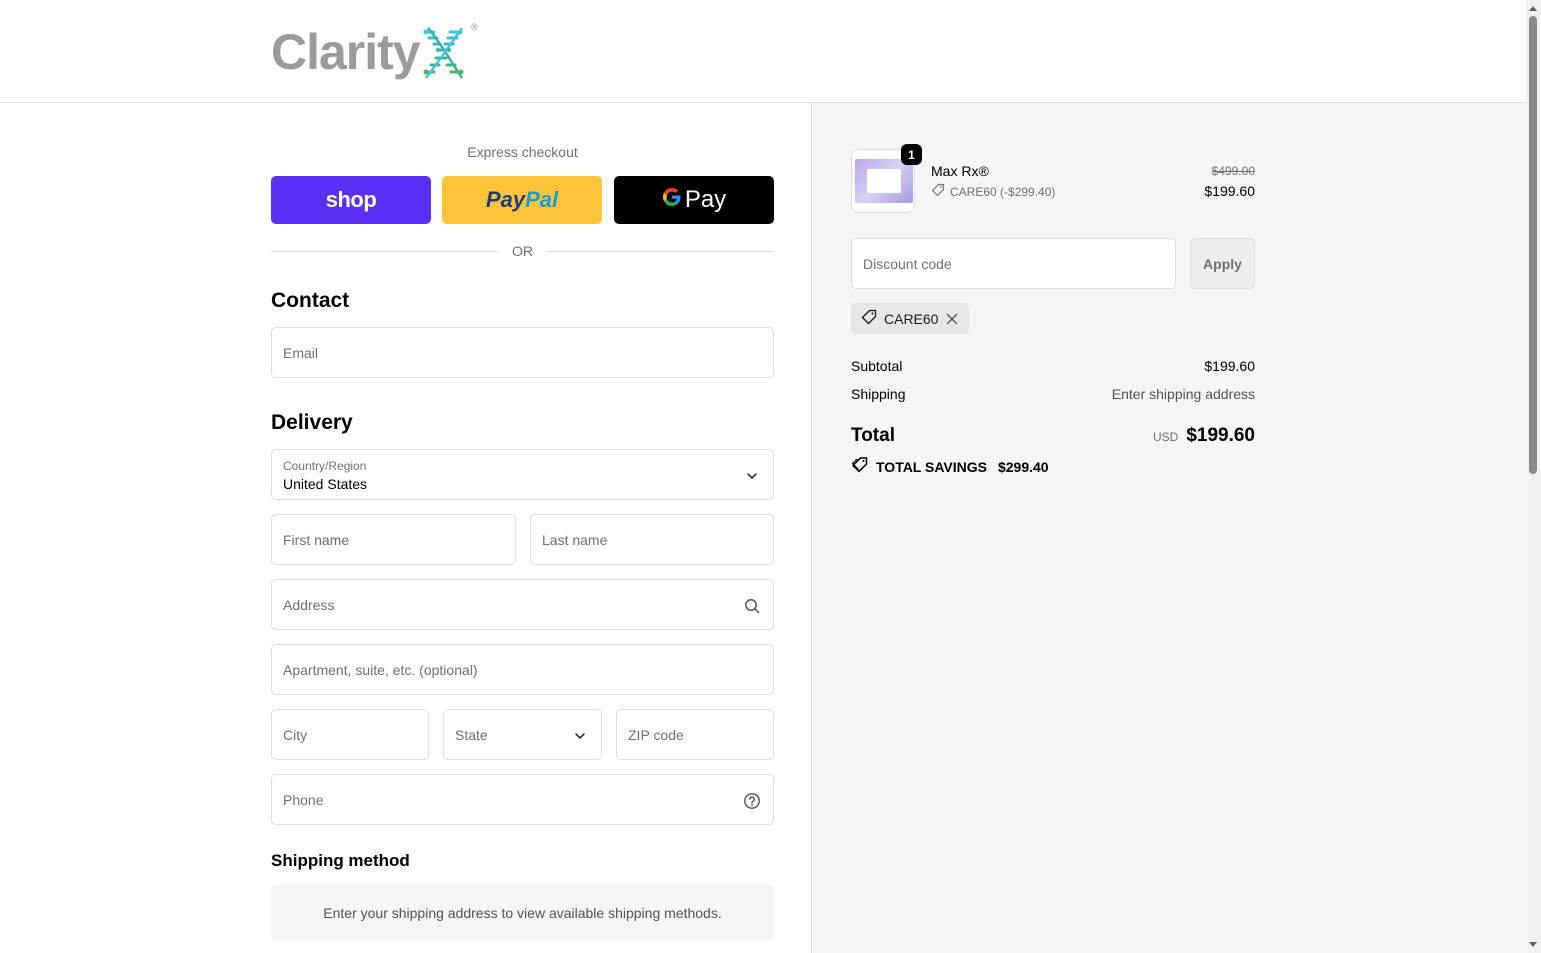 The image size is (1541, 953). What do you see at coordinates (960, 171) in the screenshot?
I see `product-name: Max Rx®` at bounding box center [960, 171].